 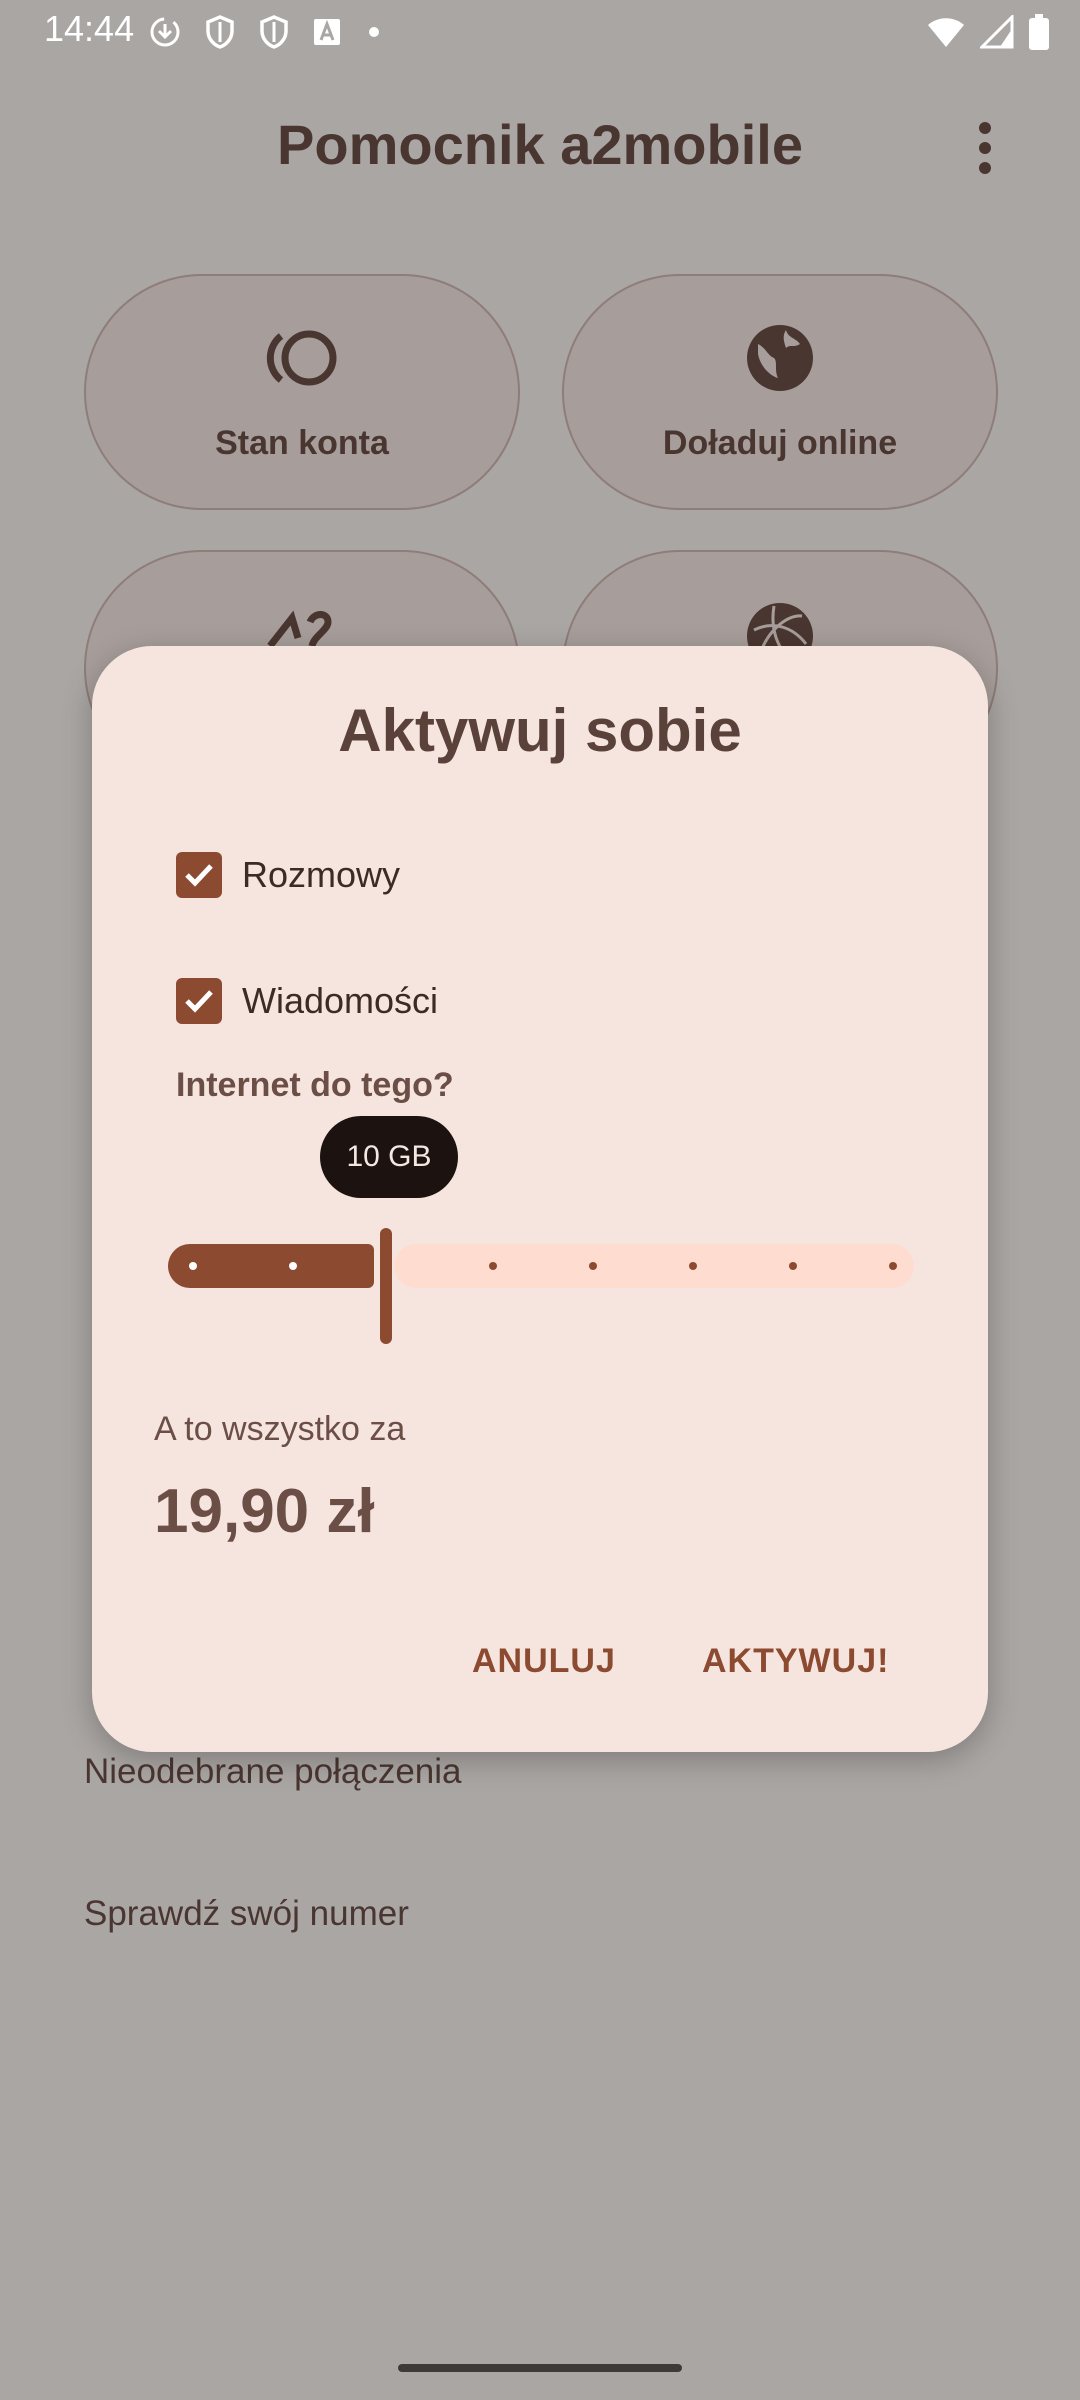 What do you see at coordinates (302, 392) in the screenshot?
I see `tile-account-balance: Stan konta` at bounding box center [302, 392].